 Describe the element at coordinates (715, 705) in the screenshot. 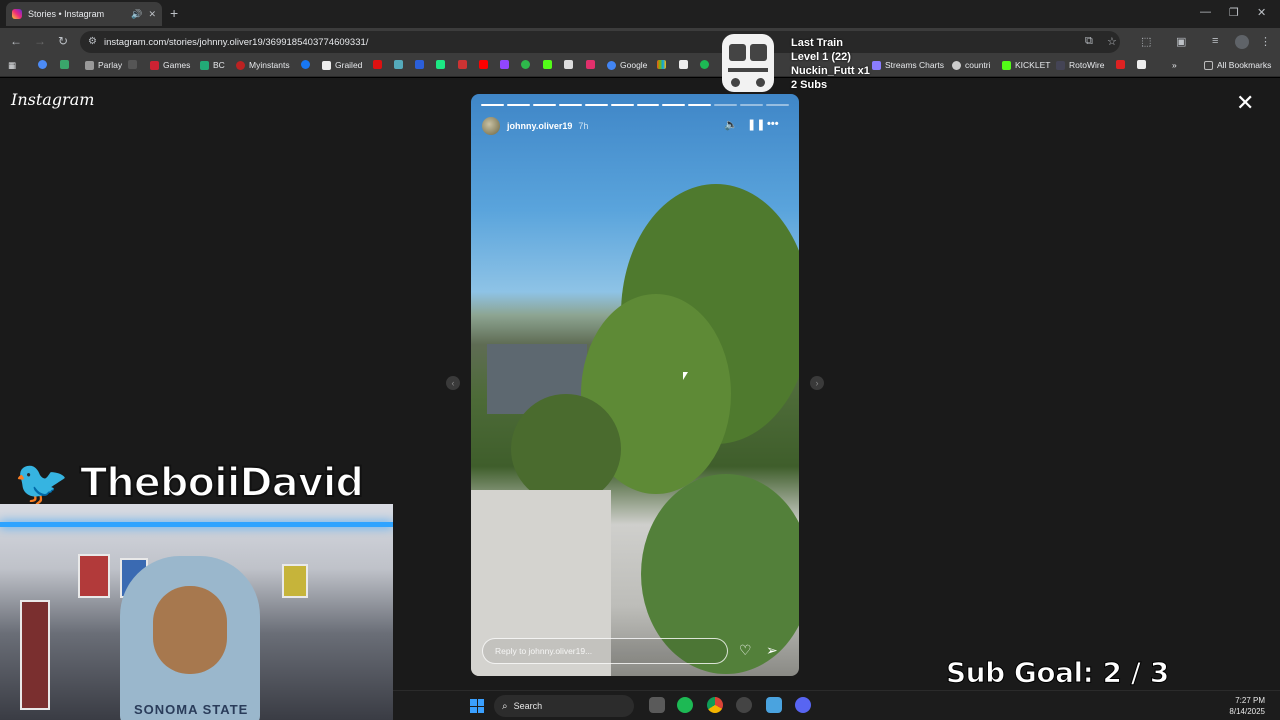

I see `chrome-icon` at that location.